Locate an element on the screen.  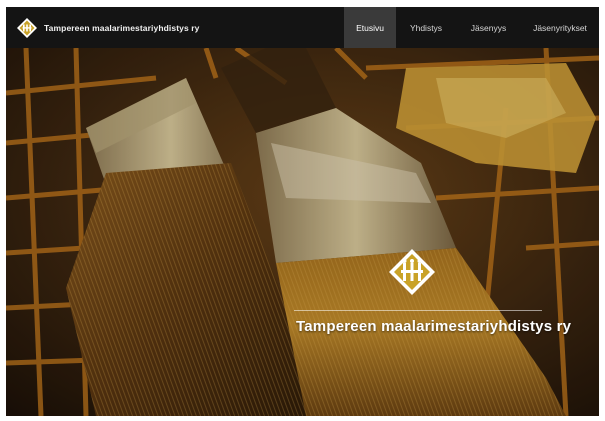
nav-item-yhdistys: Yhdistys is located at coordinates (426, 27).